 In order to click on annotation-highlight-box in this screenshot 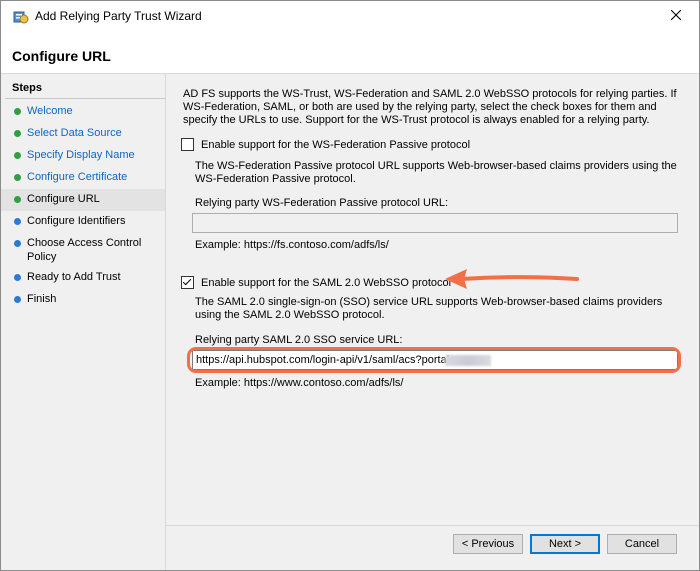, I will do `click(434, 360)`.